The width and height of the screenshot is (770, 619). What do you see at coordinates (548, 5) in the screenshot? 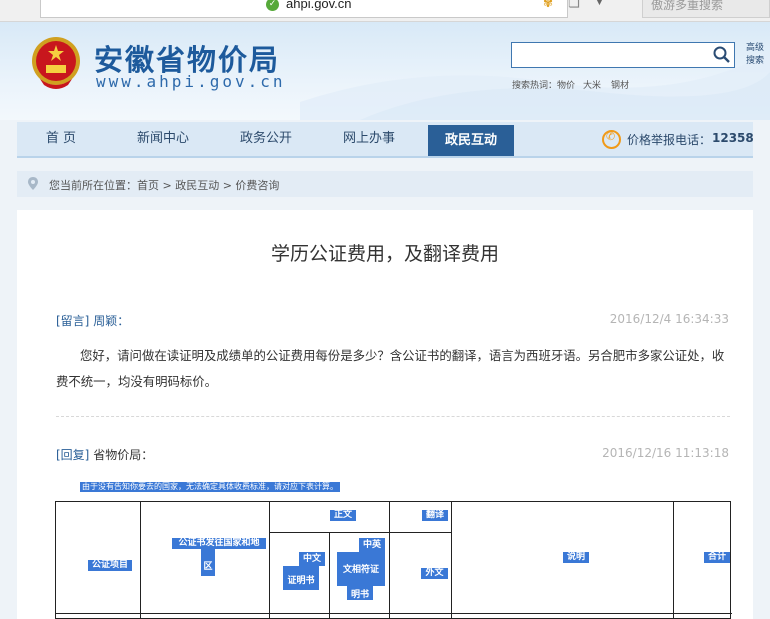
I see `favorite-icon: ✾` at bounding box center [548, 5].